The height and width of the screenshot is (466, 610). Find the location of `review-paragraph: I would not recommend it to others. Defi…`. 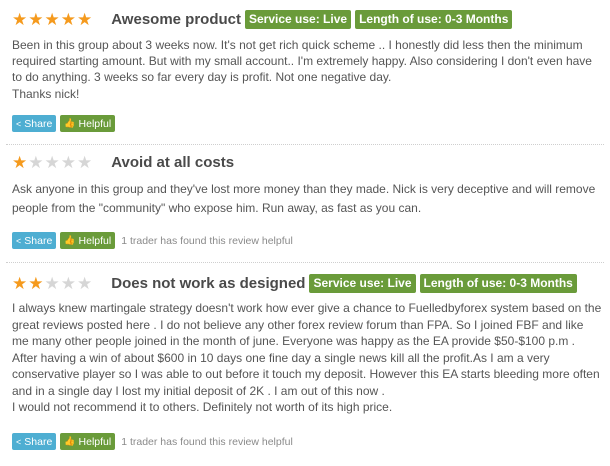

review-paragraph: I would not recommend it to others. Defi… is located at coordinates (202, 407).